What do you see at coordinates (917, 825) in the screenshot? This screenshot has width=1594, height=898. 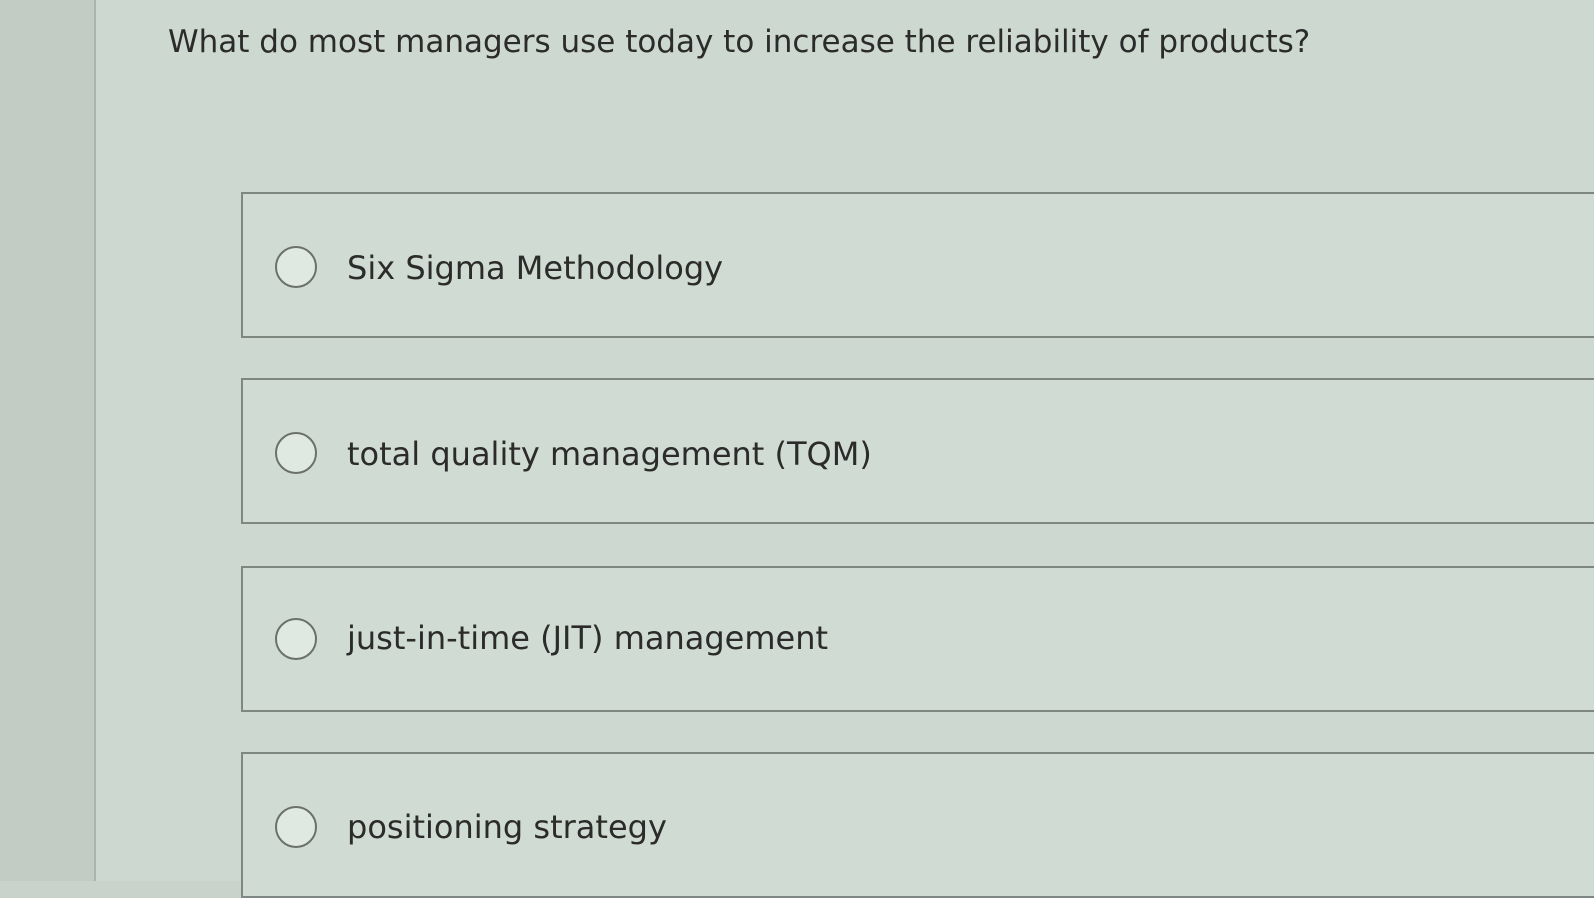 I see `option-positioning: positioning strategy` at bounding box center [917, 825].